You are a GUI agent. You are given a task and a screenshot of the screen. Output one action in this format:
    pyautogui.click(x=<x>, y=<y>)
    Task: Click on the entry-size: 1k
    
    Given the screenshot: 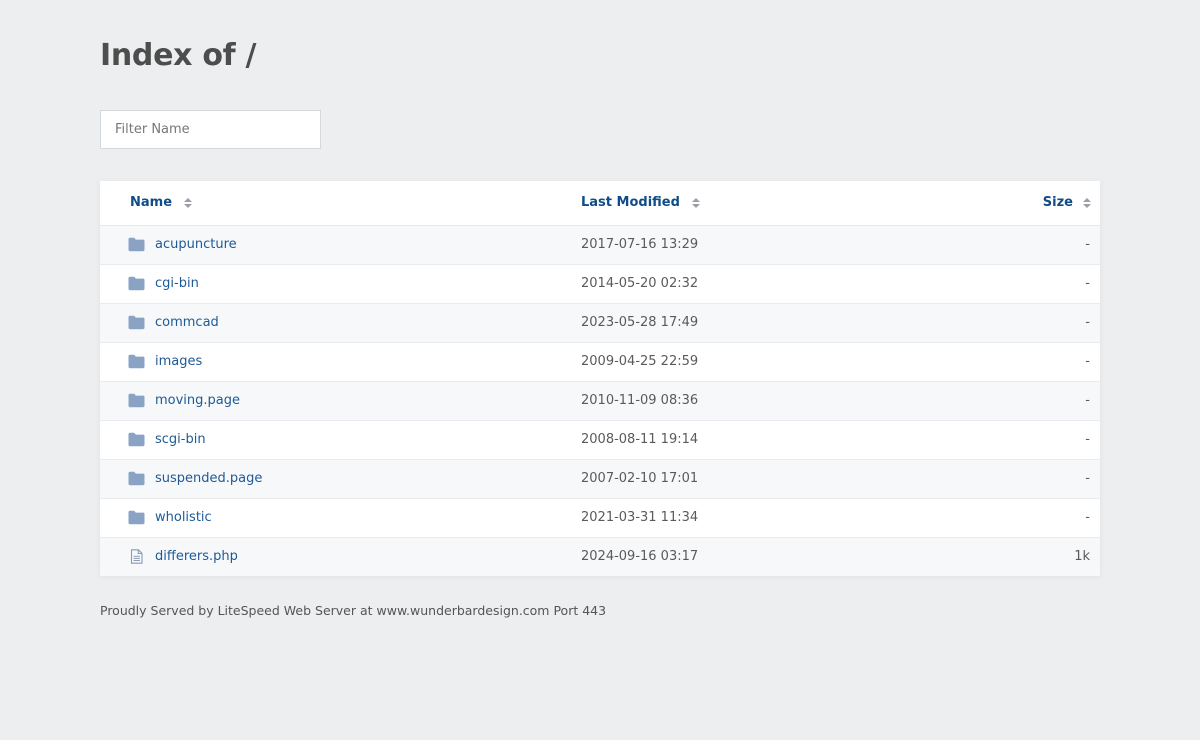 What is the action you would take?
    pyautogui.click(x=1082, y=556)
    